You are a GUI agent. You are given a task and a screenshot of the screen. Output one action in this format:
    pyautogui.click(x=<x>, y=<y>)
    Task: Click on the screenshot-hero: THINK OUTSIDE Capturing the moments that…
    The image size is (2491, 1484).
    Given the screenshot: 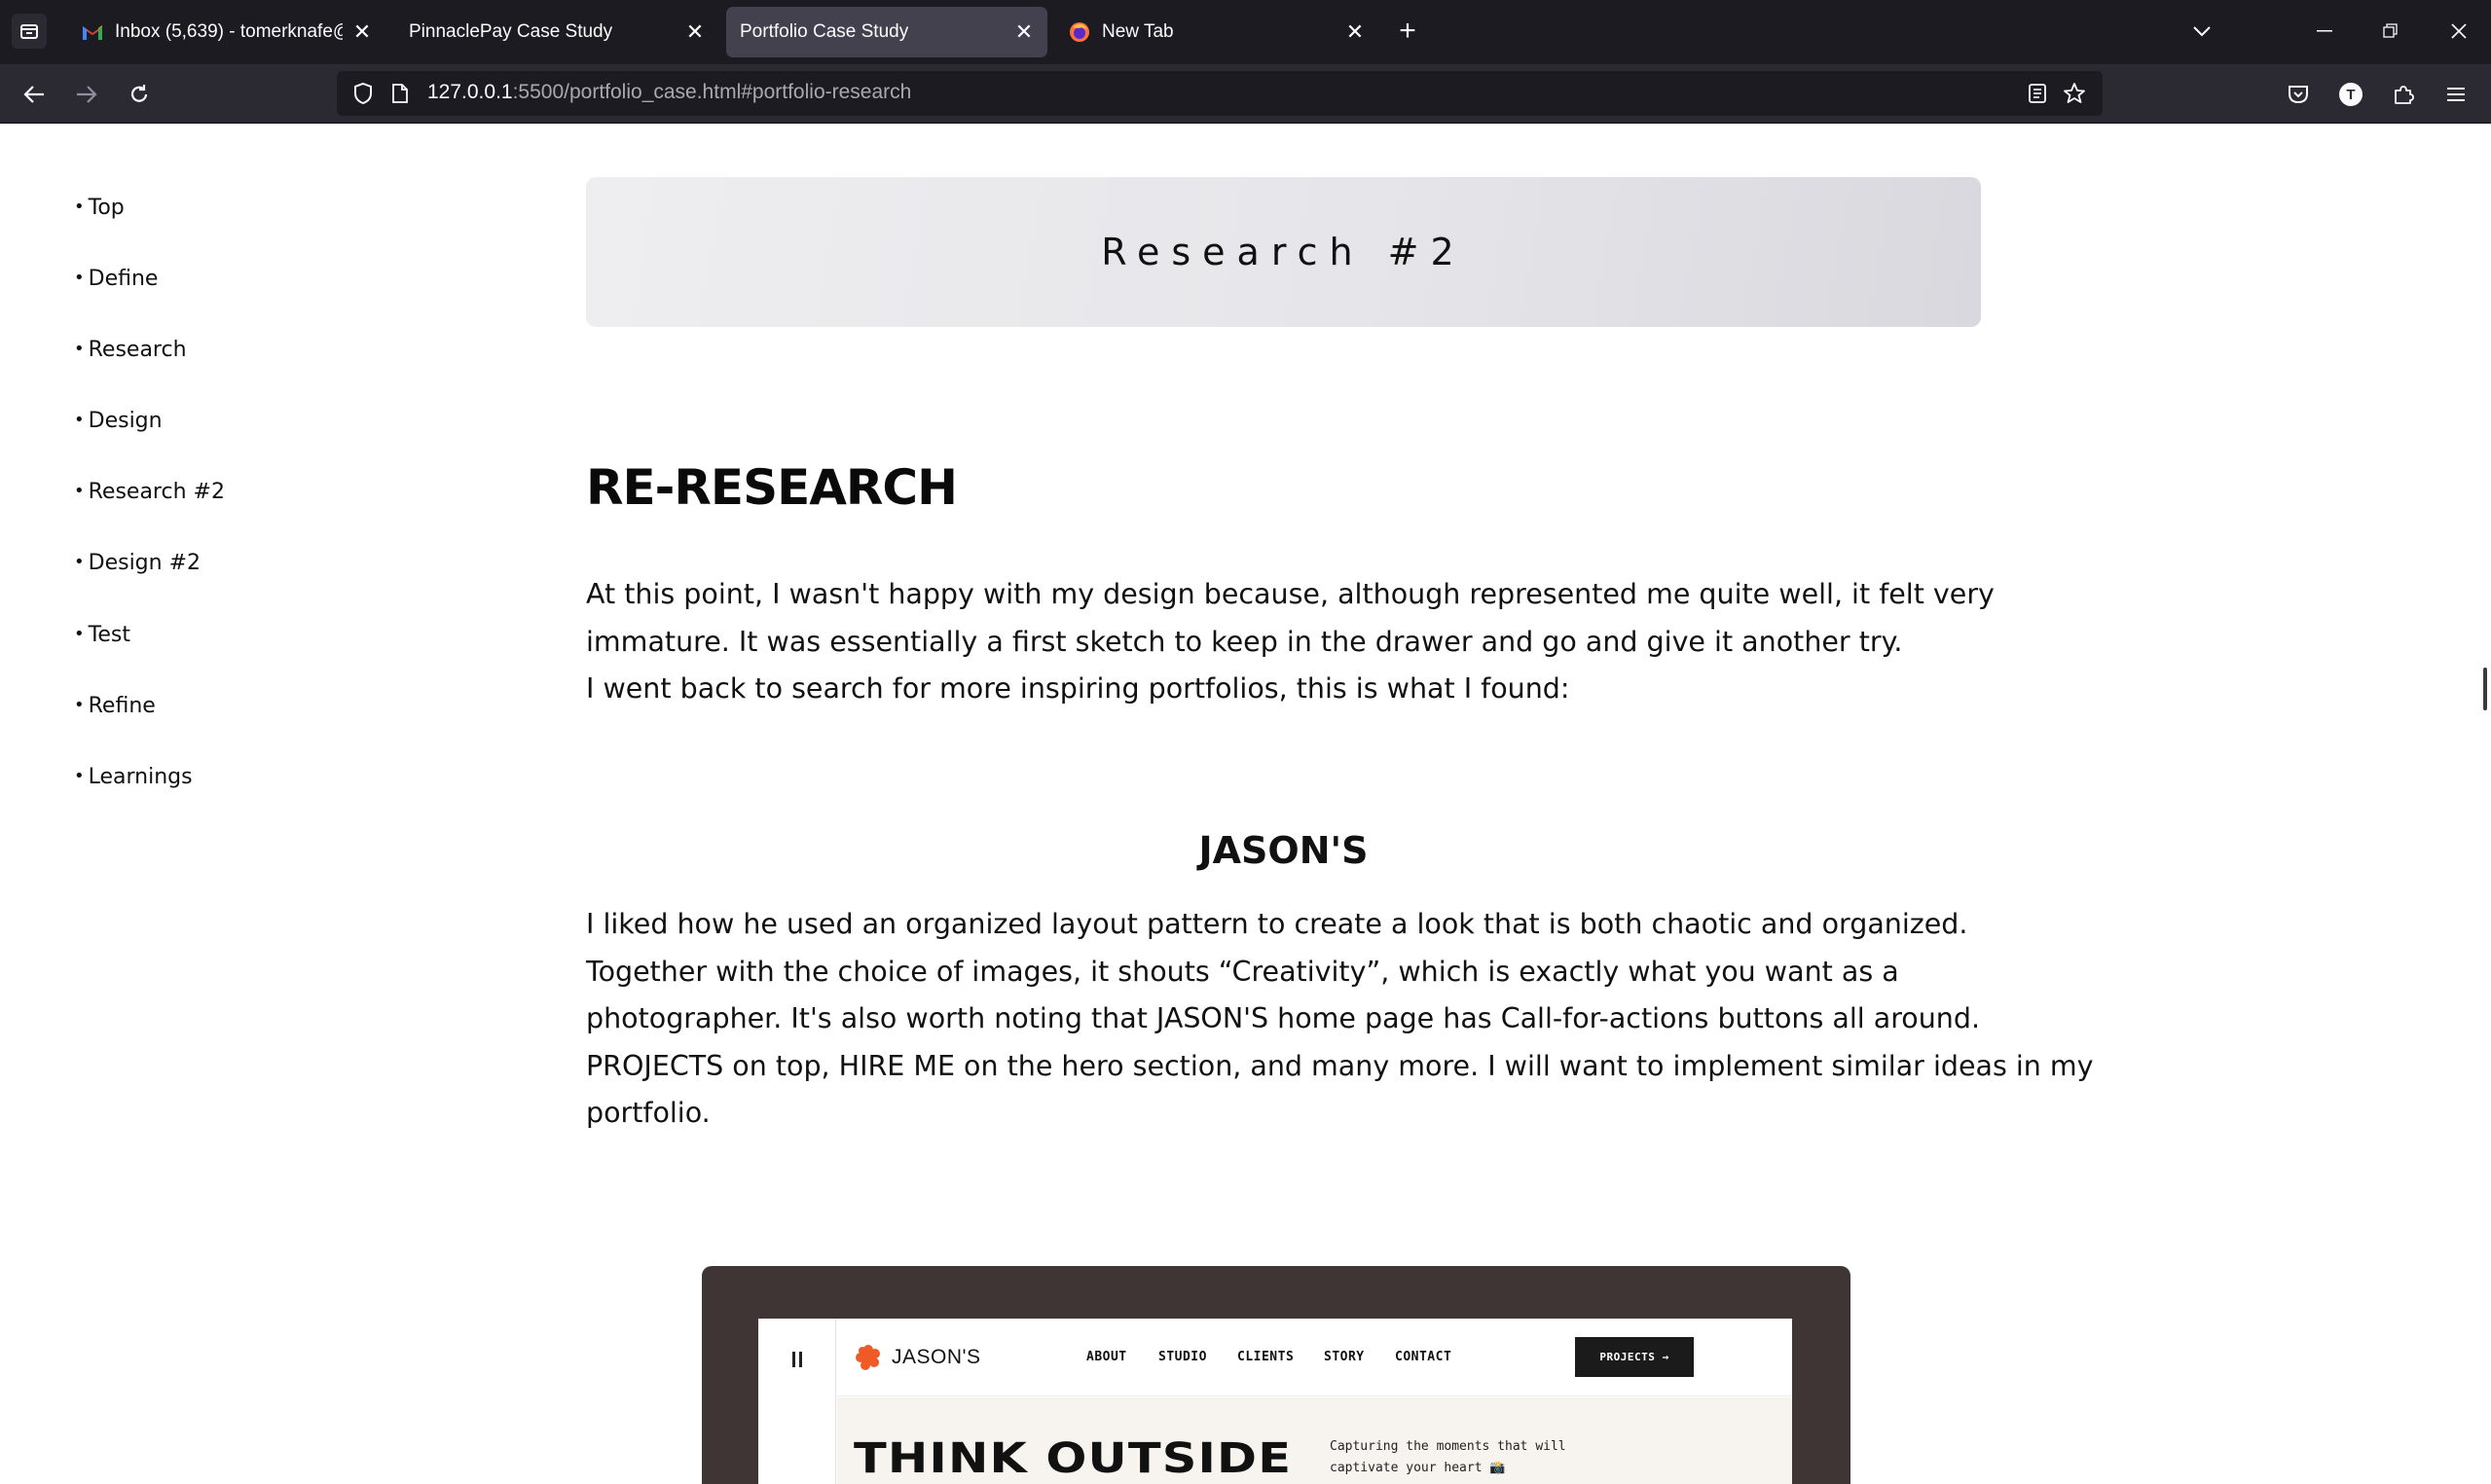 What is the action you would take?
    pyautogui.click(x=1314, y=1440)
    